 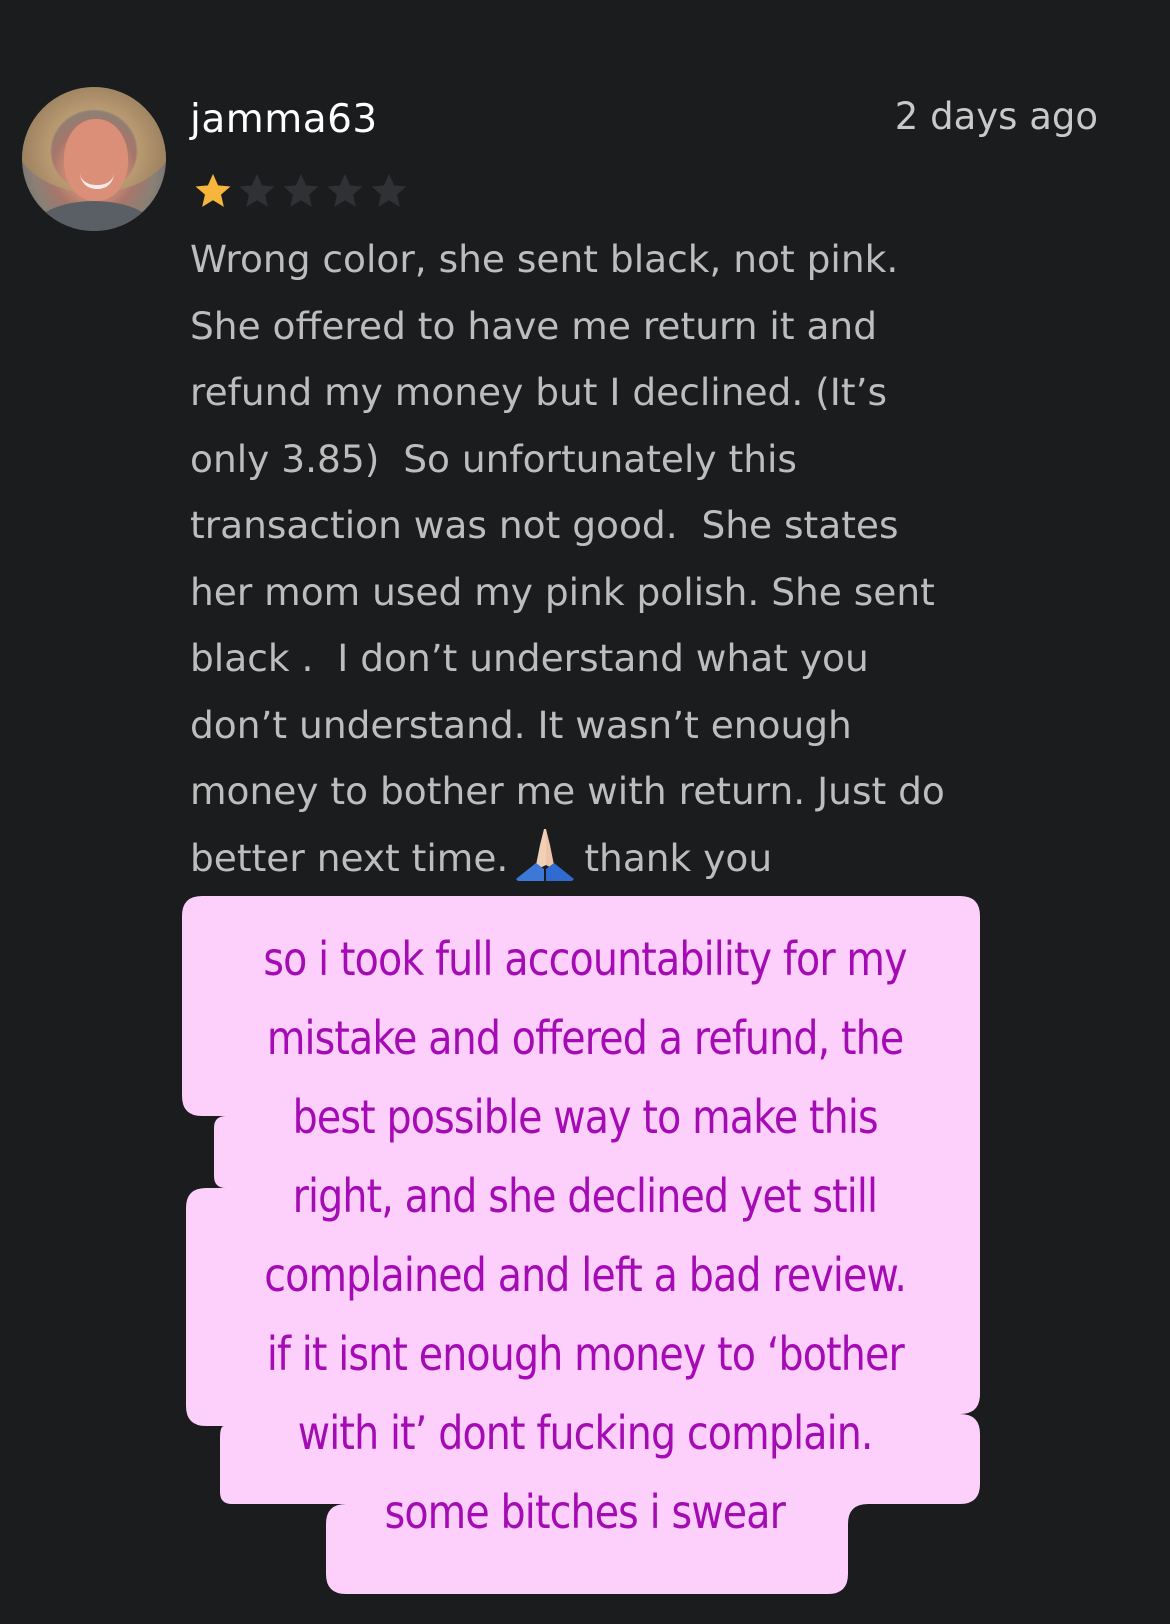 I want to click on caption-line-text: right, and she declined yet still, so click(x=585, y=1196).